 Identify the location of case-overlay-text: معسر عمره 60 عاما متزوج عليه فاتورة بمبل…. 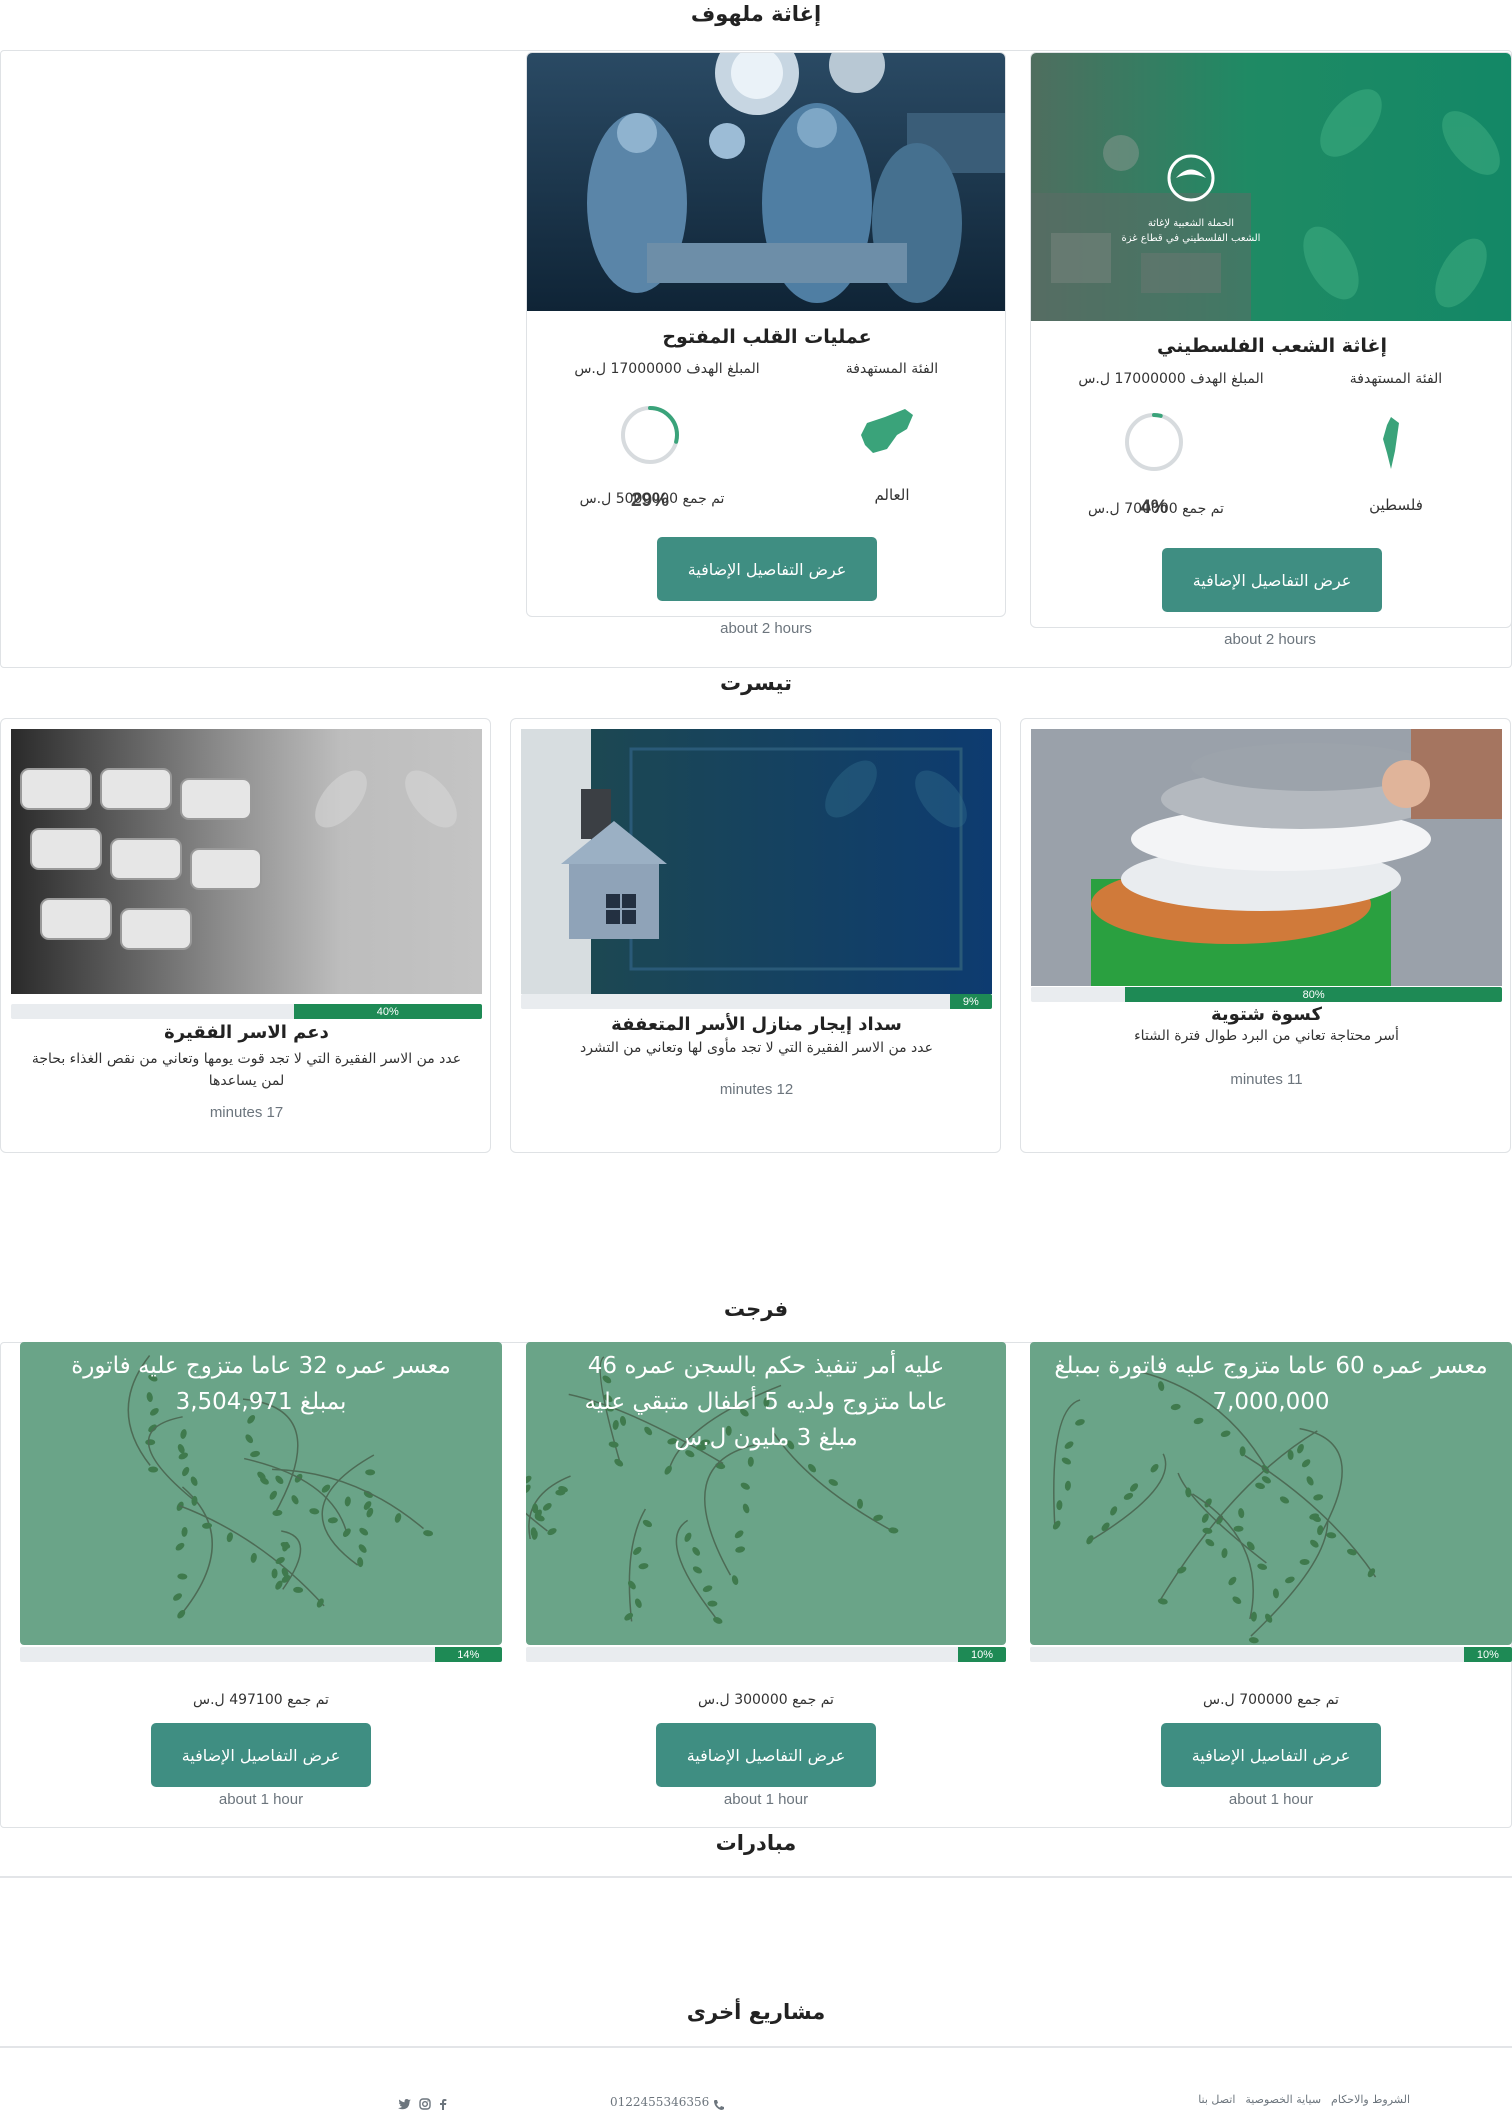
(1271, 1384).